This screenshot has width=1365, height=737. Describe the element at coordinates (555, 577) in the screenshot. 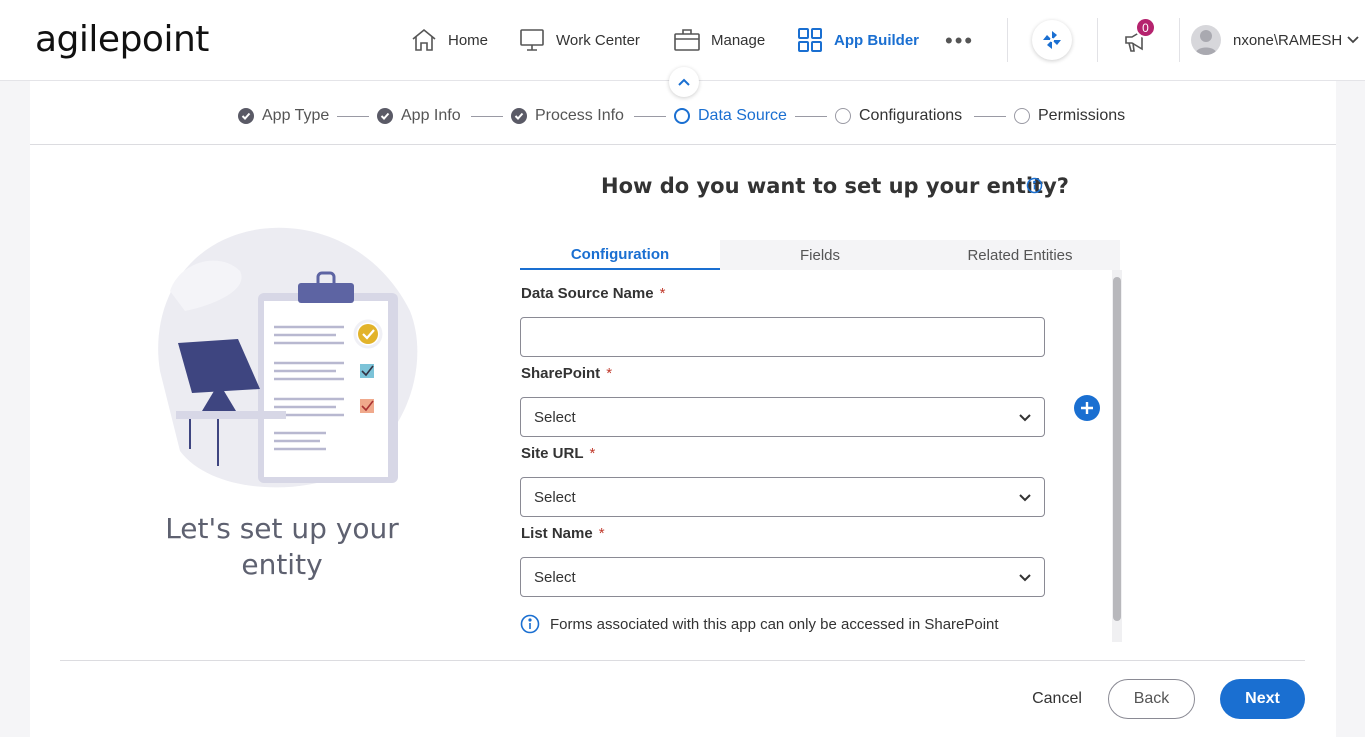

I see `list-name-select-value: Select` at that location.